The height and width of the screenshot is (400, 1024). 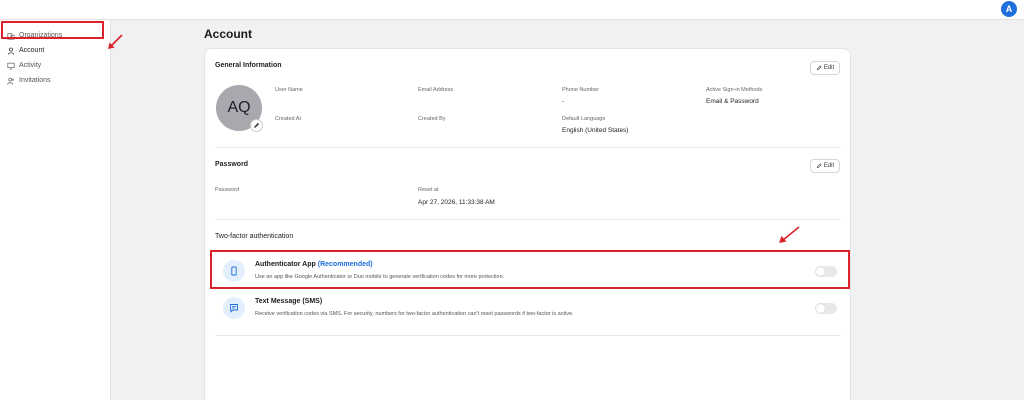 I want to click on page-title: Account, so click(x=228, y=34).